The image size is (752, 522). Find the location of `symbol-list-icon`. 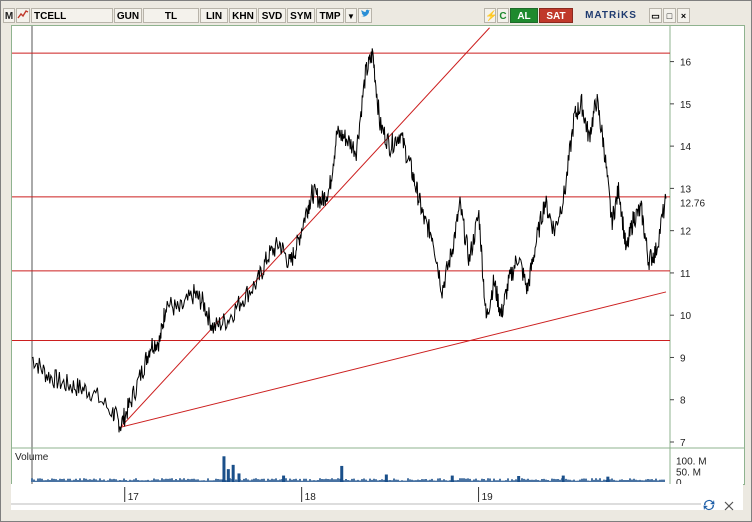

symbol-list-icon is located at coordinates (23, 15).